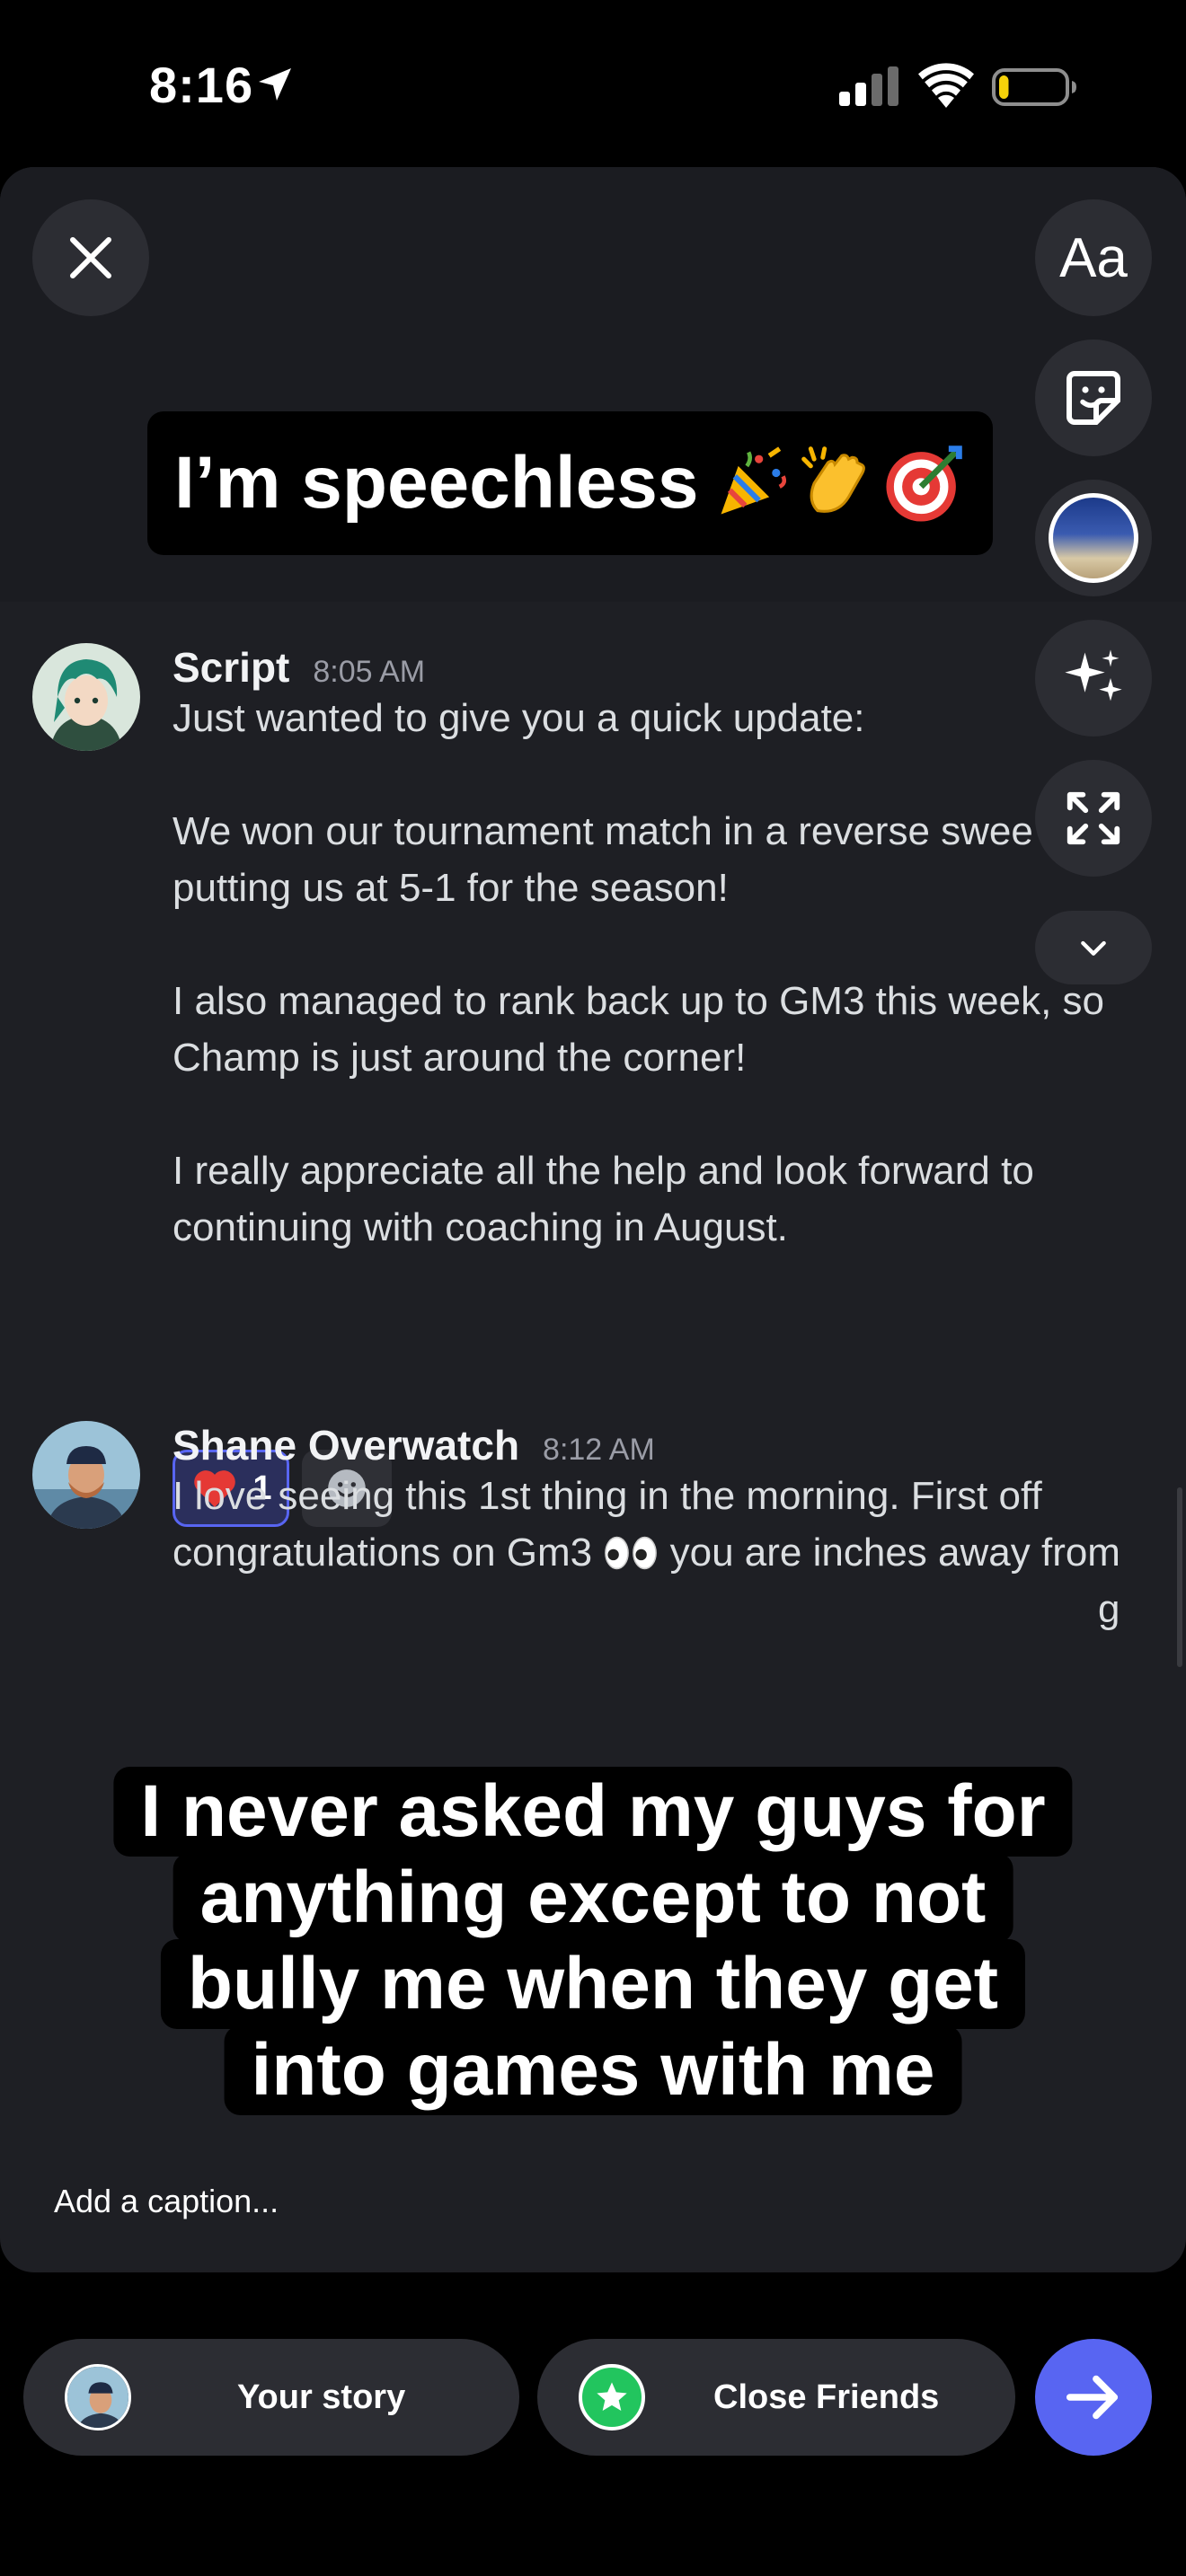  What do you see at coordinates (1109, 1609) in the screenshot?
I see `partial-text: g` at bounding box center [1109, 1609].